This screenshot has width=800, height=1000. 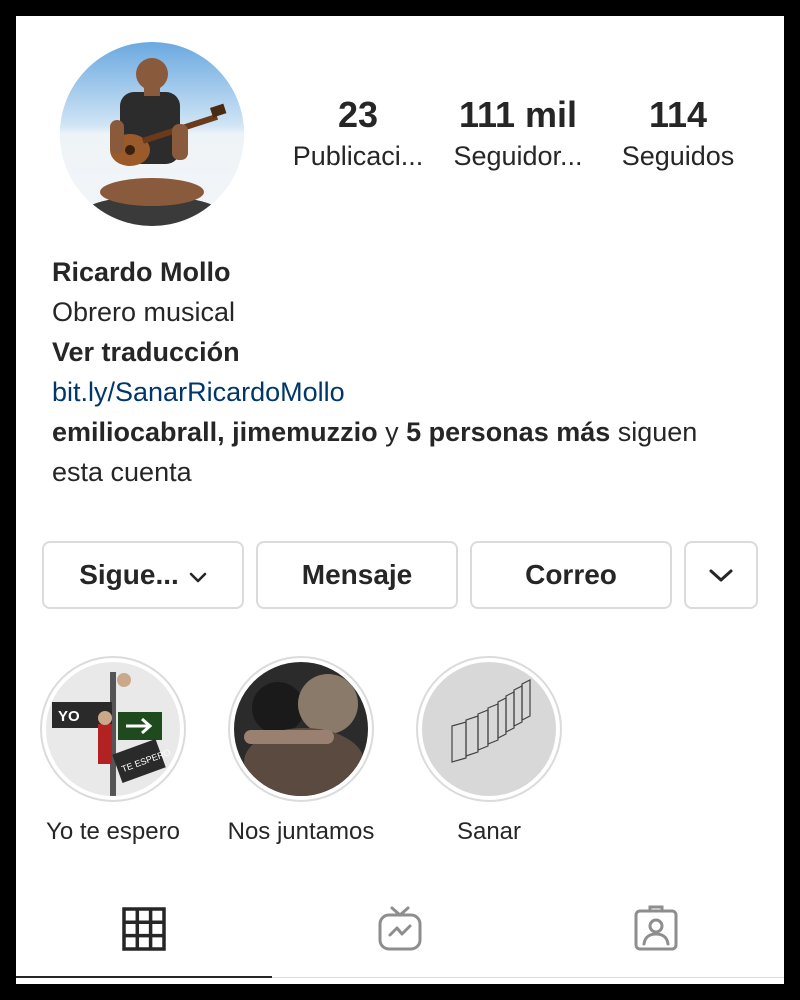 I want to click on tagged-icon, so click(x=656, y=931).